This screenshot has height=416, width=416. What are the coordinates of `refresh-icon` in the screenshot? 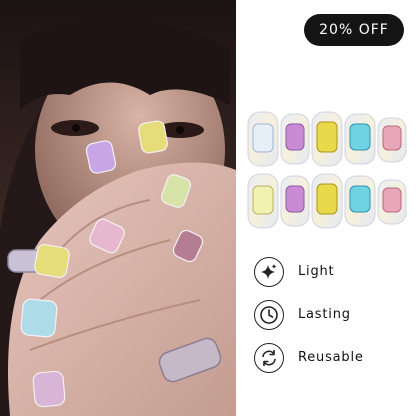 It's located at (269, 357).